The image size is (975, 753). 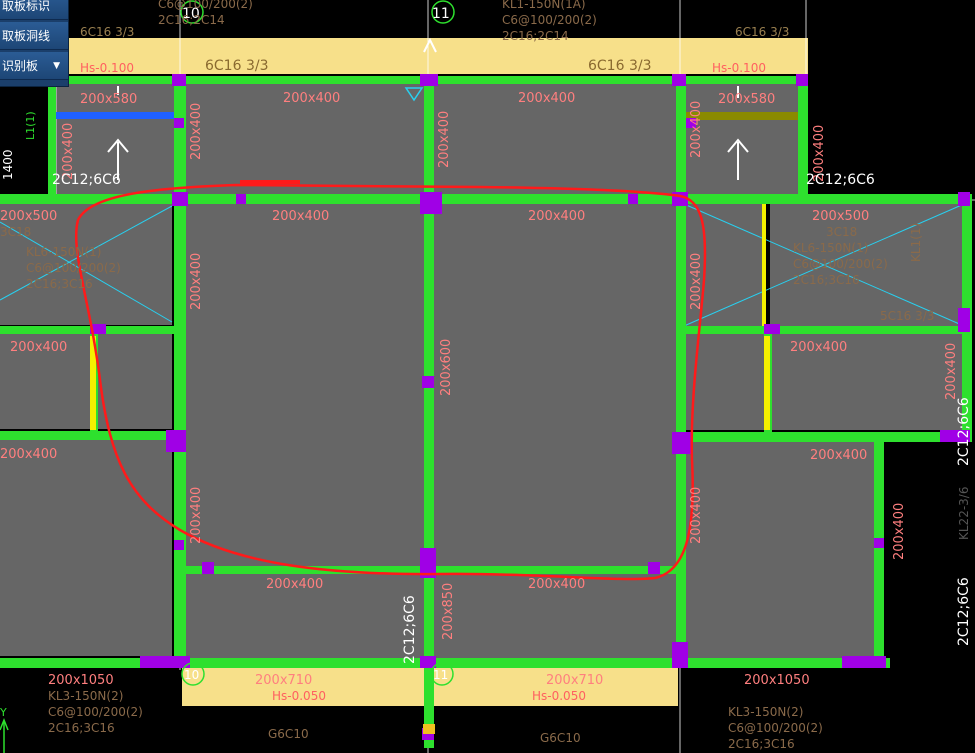 I want to click on toolbar-label: 取板洞线, so click(x=26, y=36).